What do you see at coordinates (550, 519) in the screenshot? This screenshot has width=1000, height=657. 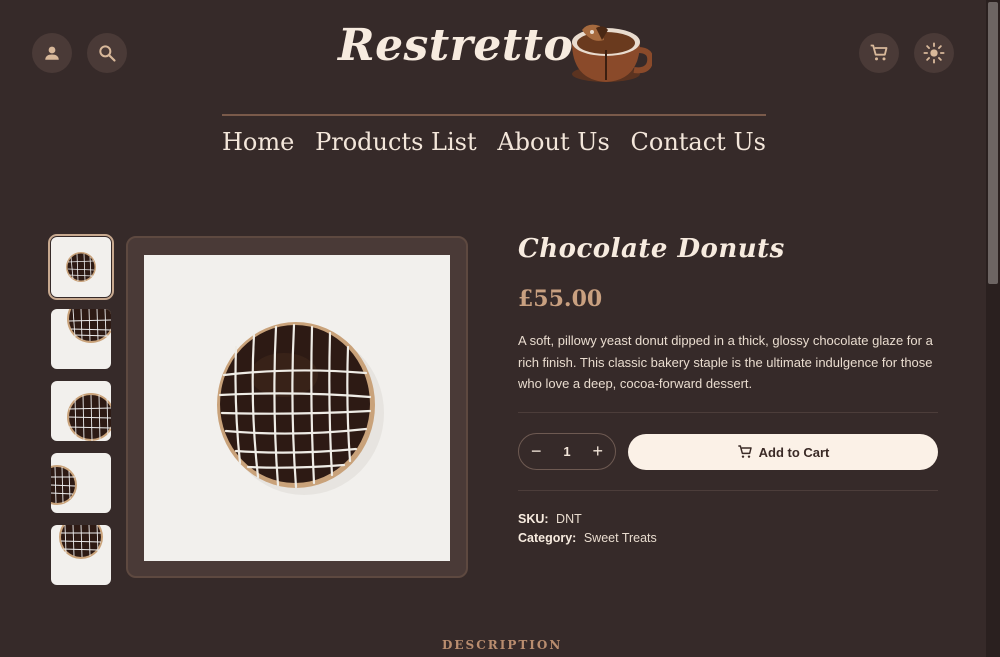 I see `sku-row: SKU: DNT` at bounding box center [550, 519].